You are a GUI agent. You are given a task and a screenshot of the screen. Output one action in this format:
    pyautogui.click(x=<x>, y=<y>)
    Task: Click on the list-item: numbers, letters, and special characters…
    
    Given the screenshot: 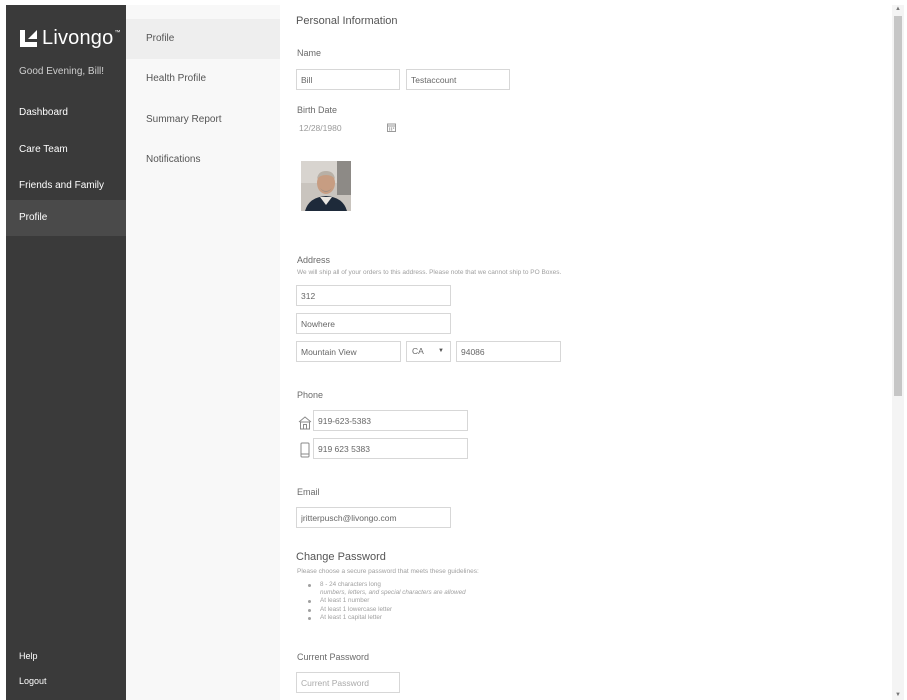 What is the action you would take?
    pyautogui.click(x=393, y=593)
    